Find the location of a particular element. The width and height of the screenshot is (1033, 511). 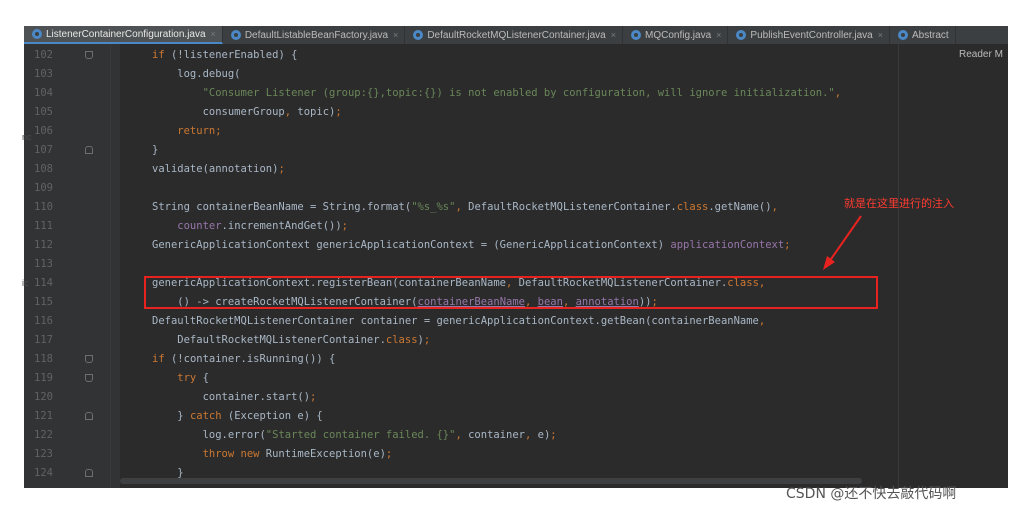

code-text: DefaultRocketMQListenerContainer.class); is located at coordinates (291, 340).